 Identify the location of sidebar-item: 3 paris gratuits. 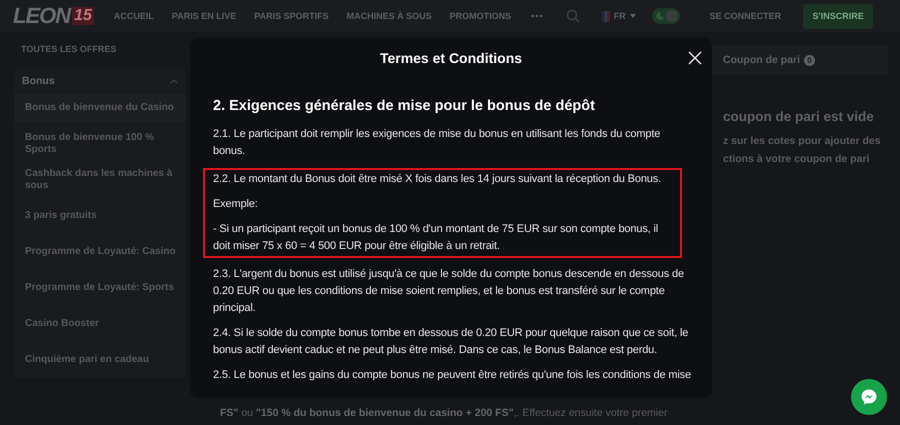
(100, 216).